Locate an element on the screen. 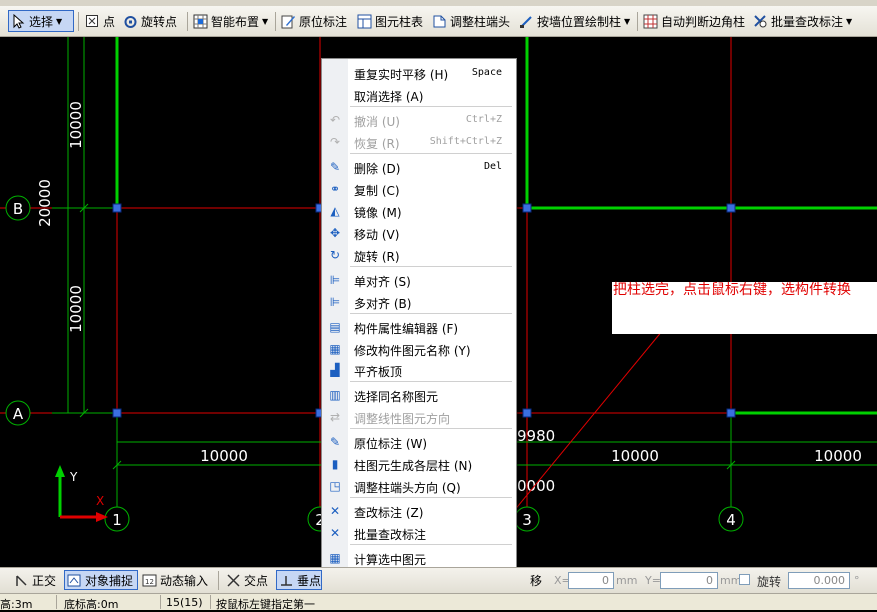 The height and width of the screenshot is (612, 877). multi-align-icon: ⊫ is located at coordinates (335, 302).